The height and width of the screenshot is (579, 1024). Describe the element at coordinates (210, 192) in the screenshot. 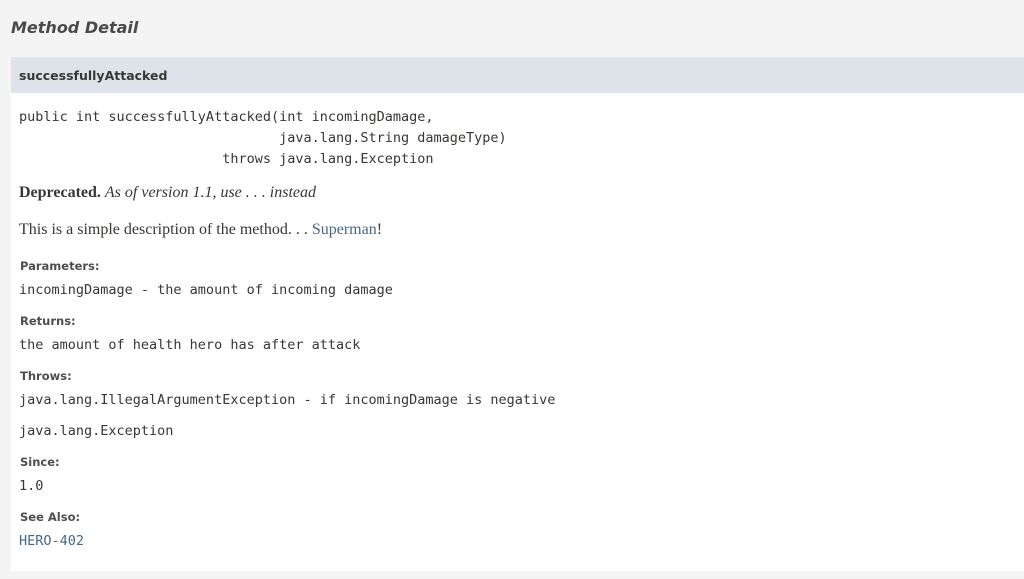

I see `deprecated-note: As of version 1.1, use . . . instead` at that location.